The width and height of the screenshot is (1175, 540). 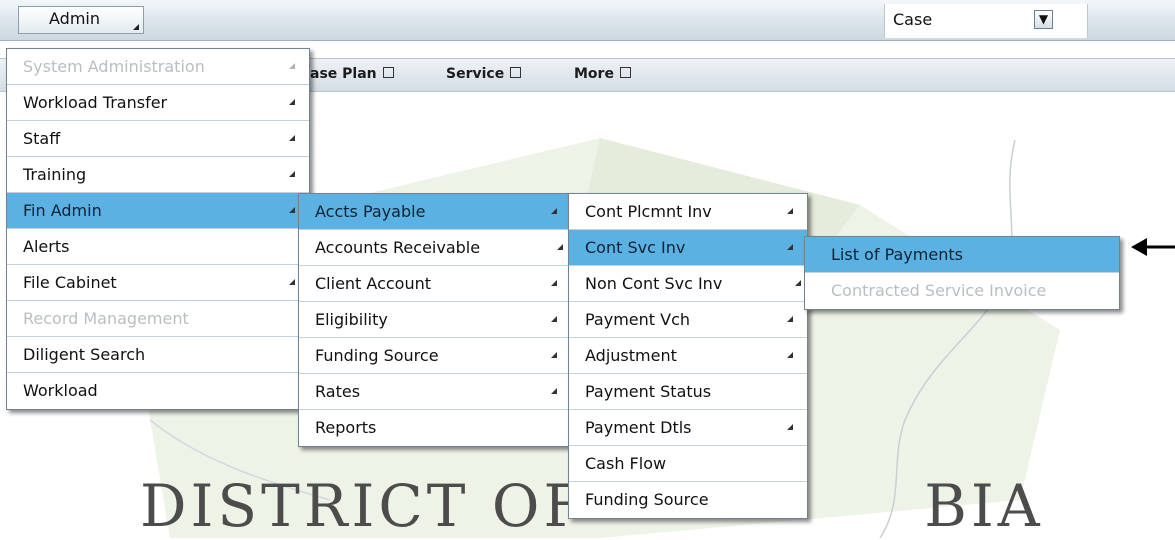 I want to click on menu-item-label: File Cabinet, so click(x=70, y=282).